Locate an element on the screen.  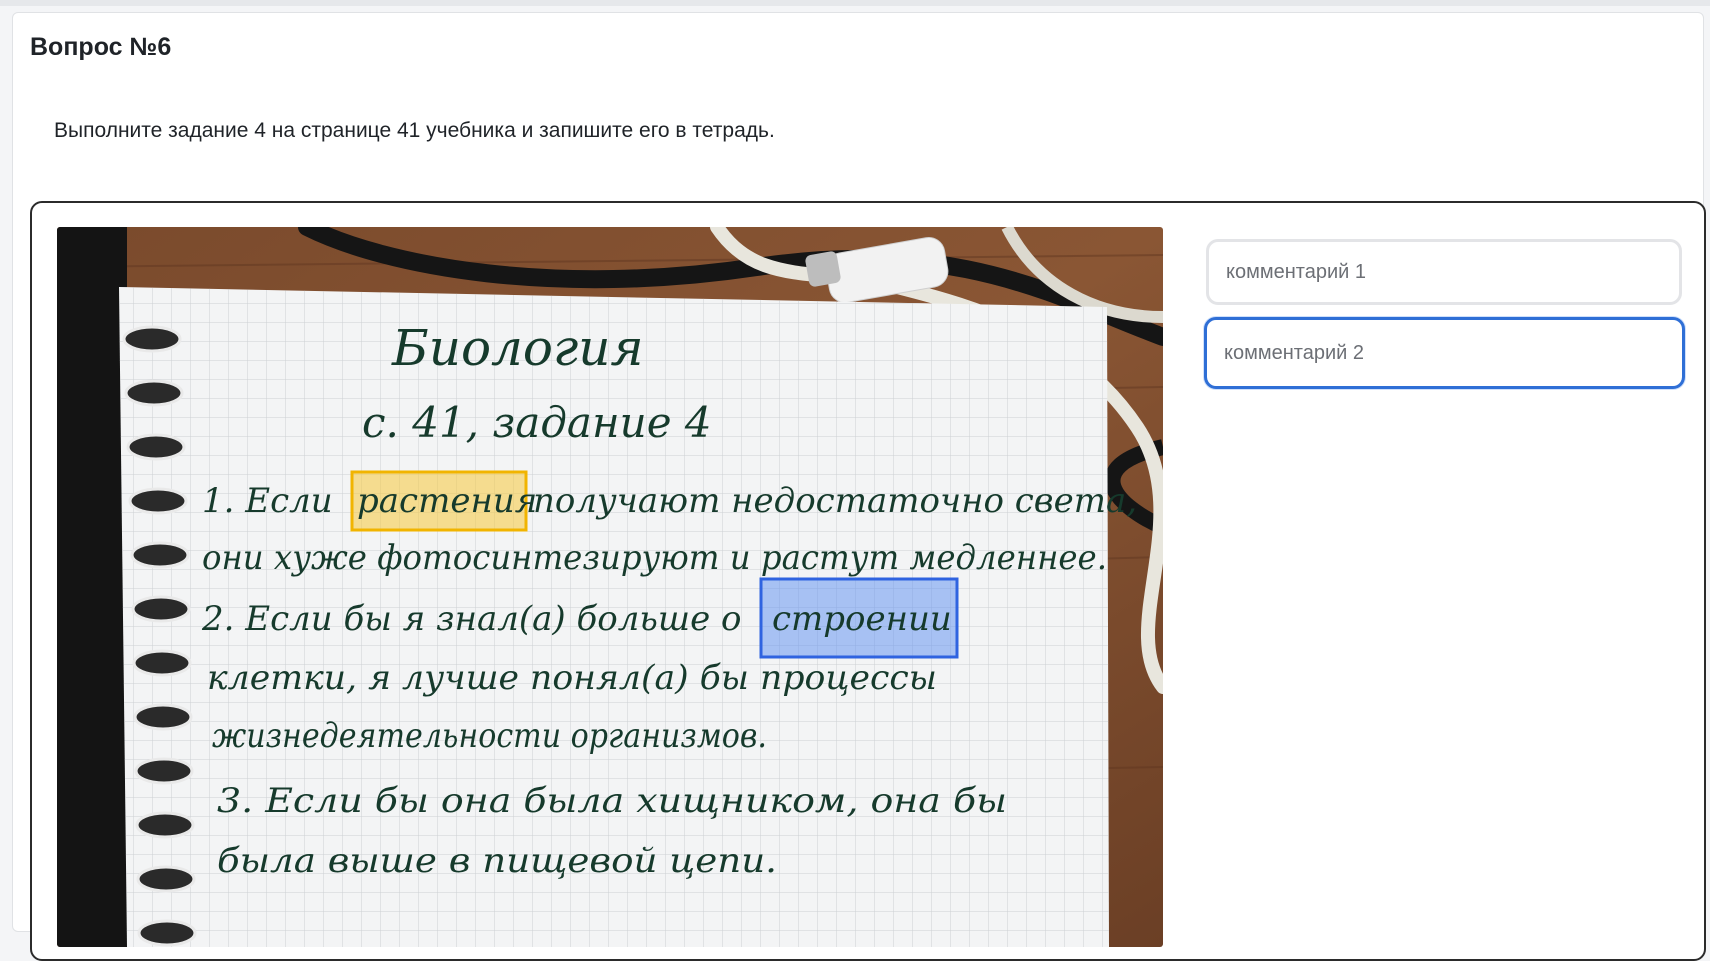
line-7: была выше в пищевой цепи. is located at coordinates (497, 861).